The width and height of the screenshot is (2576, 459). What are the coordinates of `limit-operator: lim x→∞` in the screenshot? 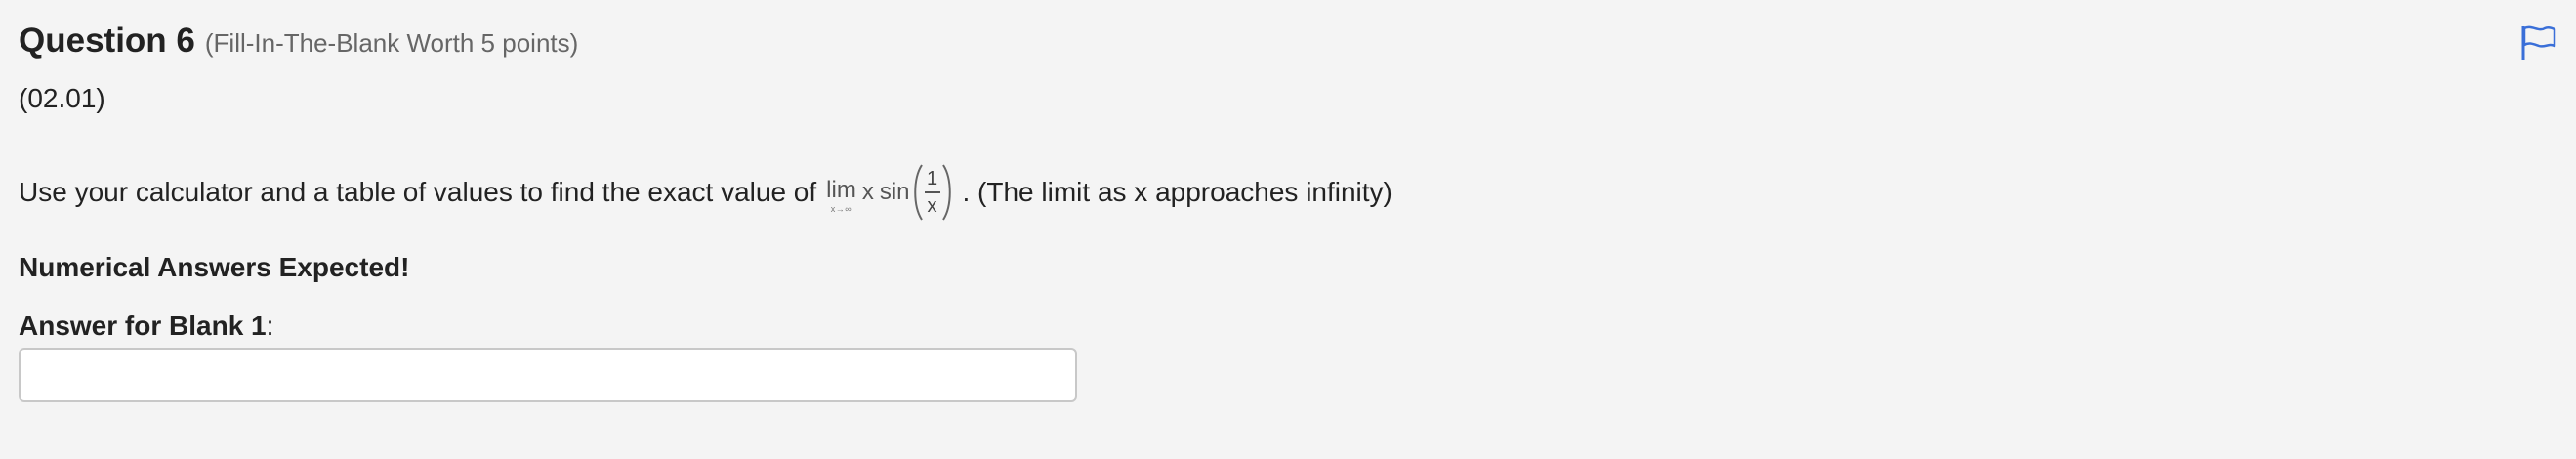 It's located at (841, 196).